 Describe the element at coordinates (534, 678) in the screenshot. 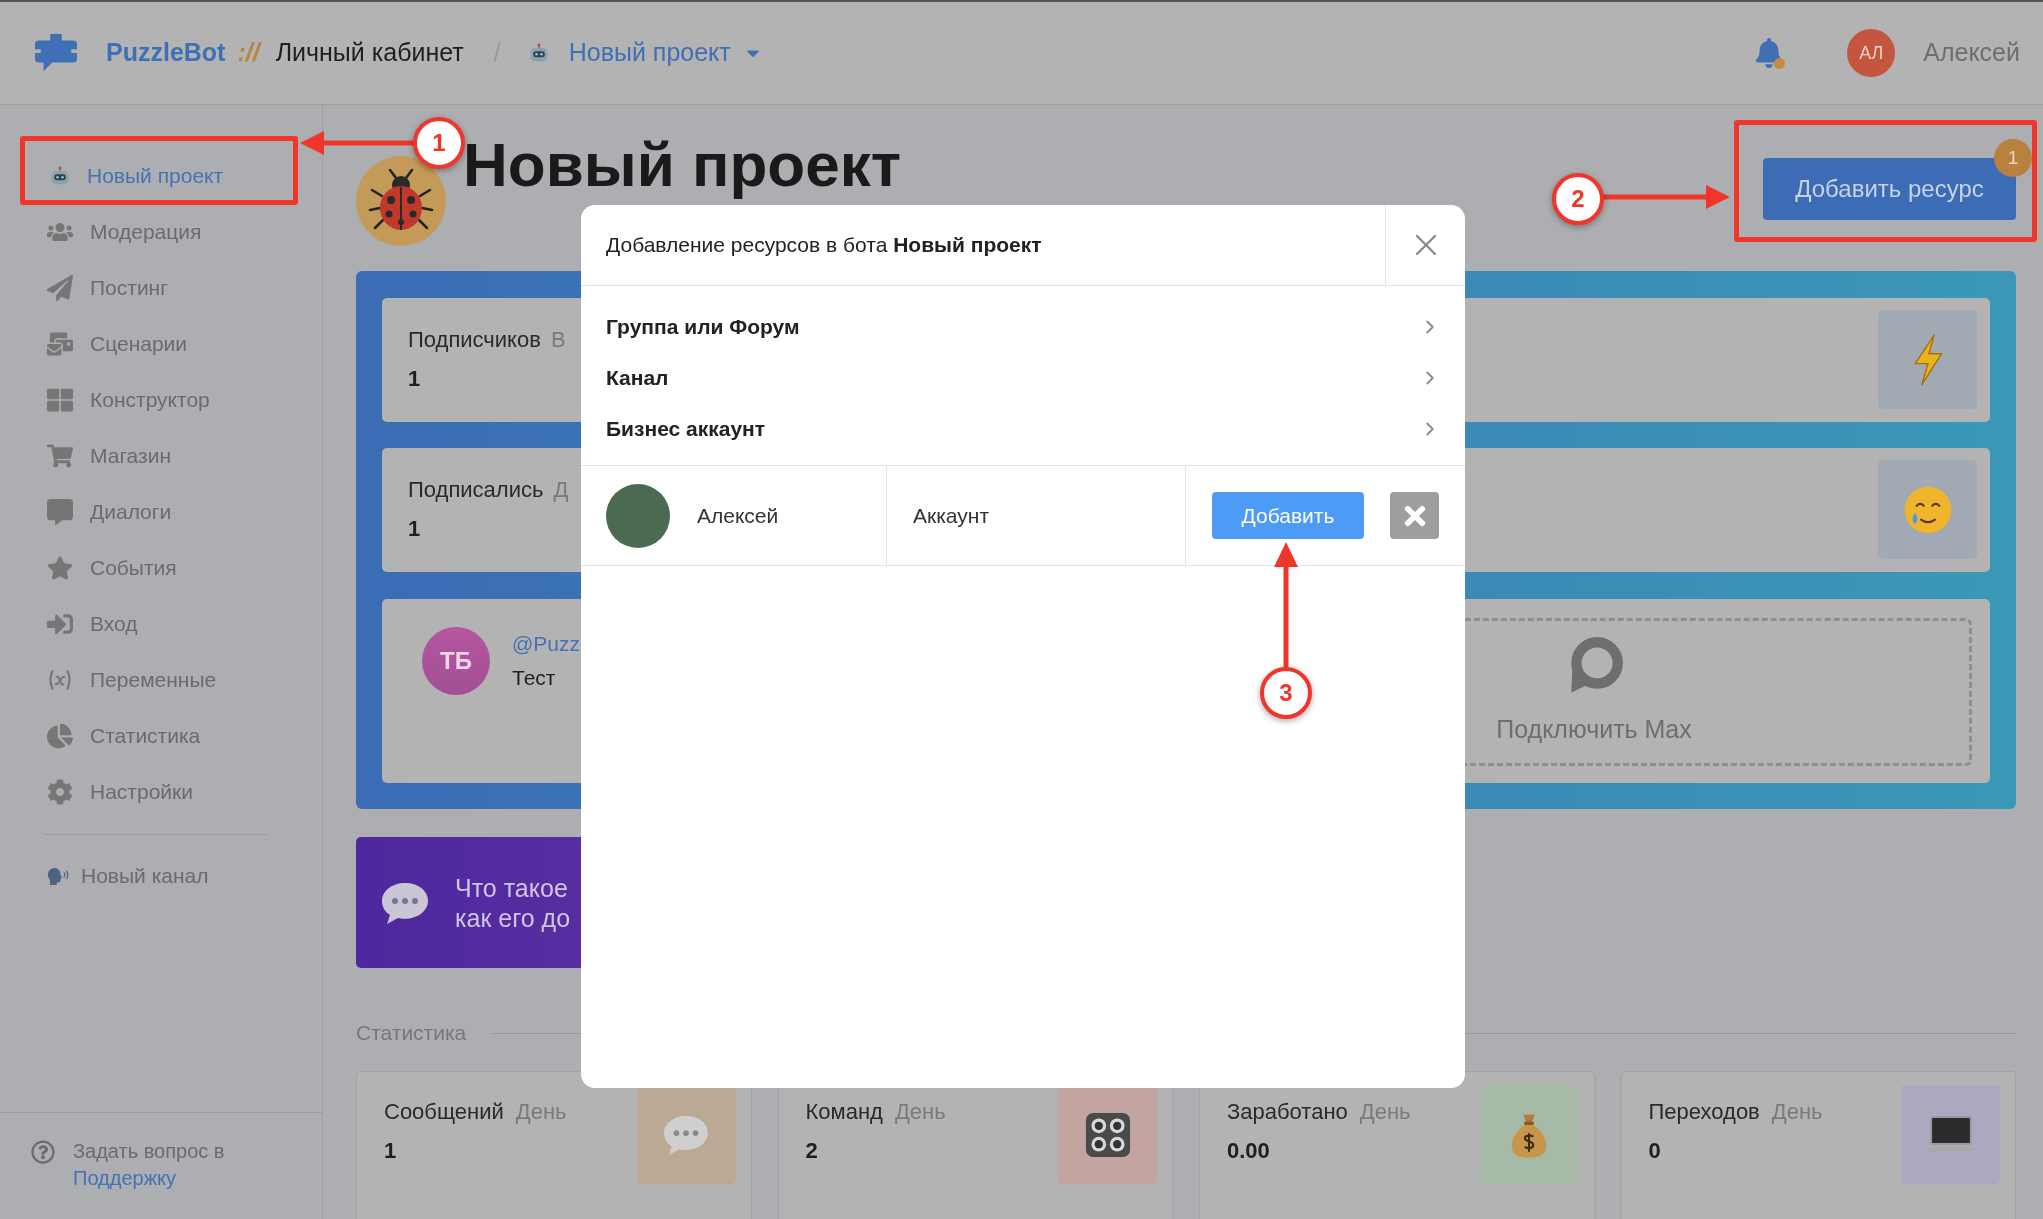

I see `bot-name: Тест` at that location.